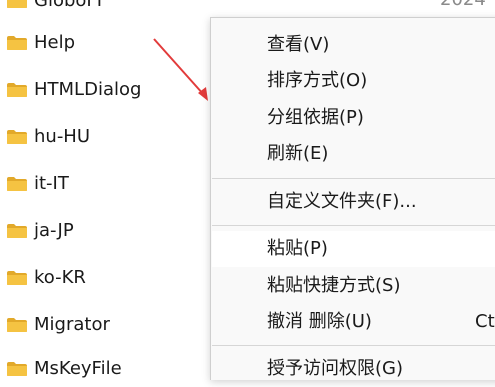 This screenshot has width=495, height=387. I want to click on menu-item-label: 查看(V), so click(298, 44).